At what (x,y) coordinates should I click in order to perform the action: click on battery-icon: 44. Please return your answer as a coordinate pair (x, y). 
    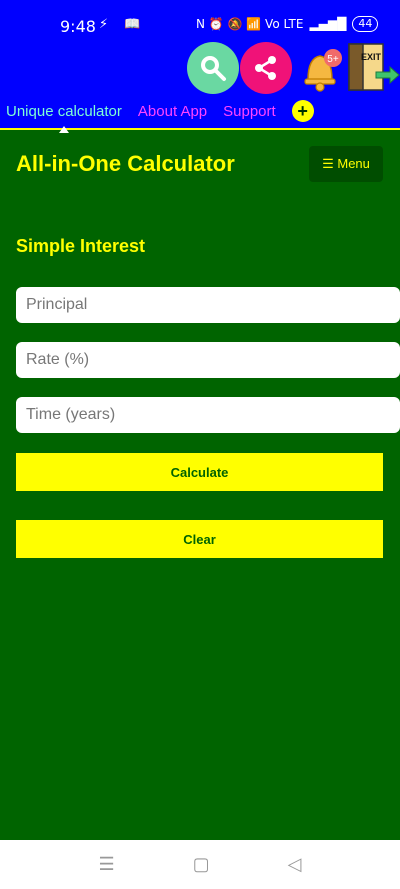
    Looking at the image, I should click on (365, 24).